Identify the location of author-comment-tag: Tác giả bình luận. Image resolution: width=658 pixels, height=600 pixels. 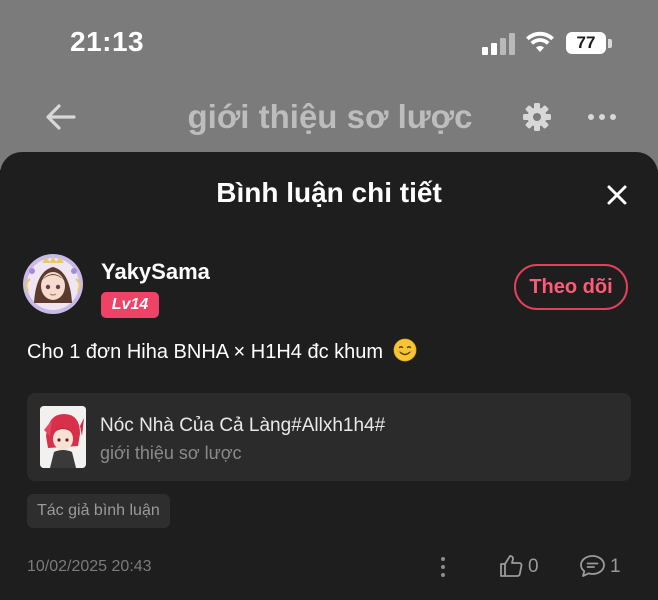
(98, 511).